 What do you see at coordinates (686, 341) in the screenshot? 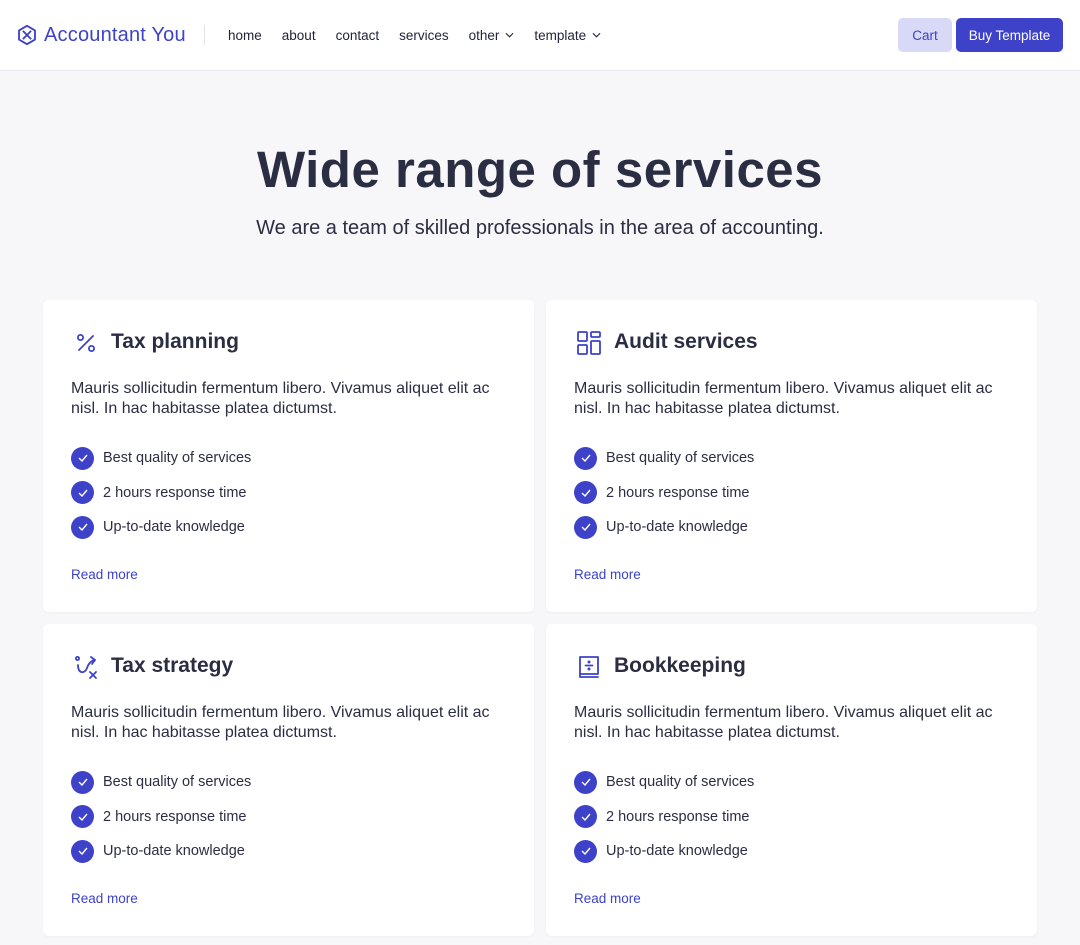
I see `card-title: Audit services` at bounding box center [686, 341].